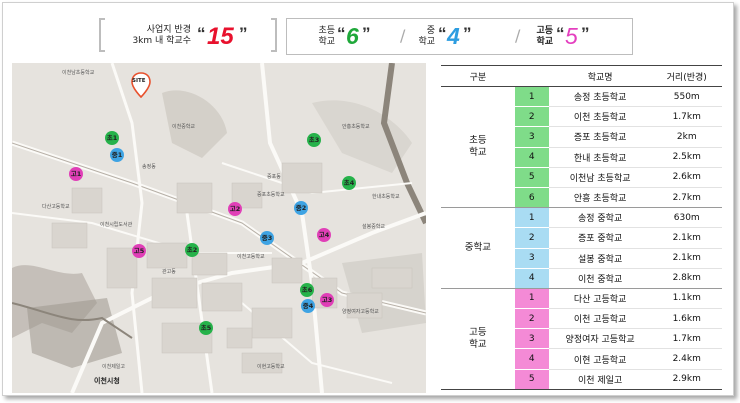  What do you see at coordinates (374, 227) in the screenshot?
I see `place-label: 설봉중학교` at bounding box center [374, 227].